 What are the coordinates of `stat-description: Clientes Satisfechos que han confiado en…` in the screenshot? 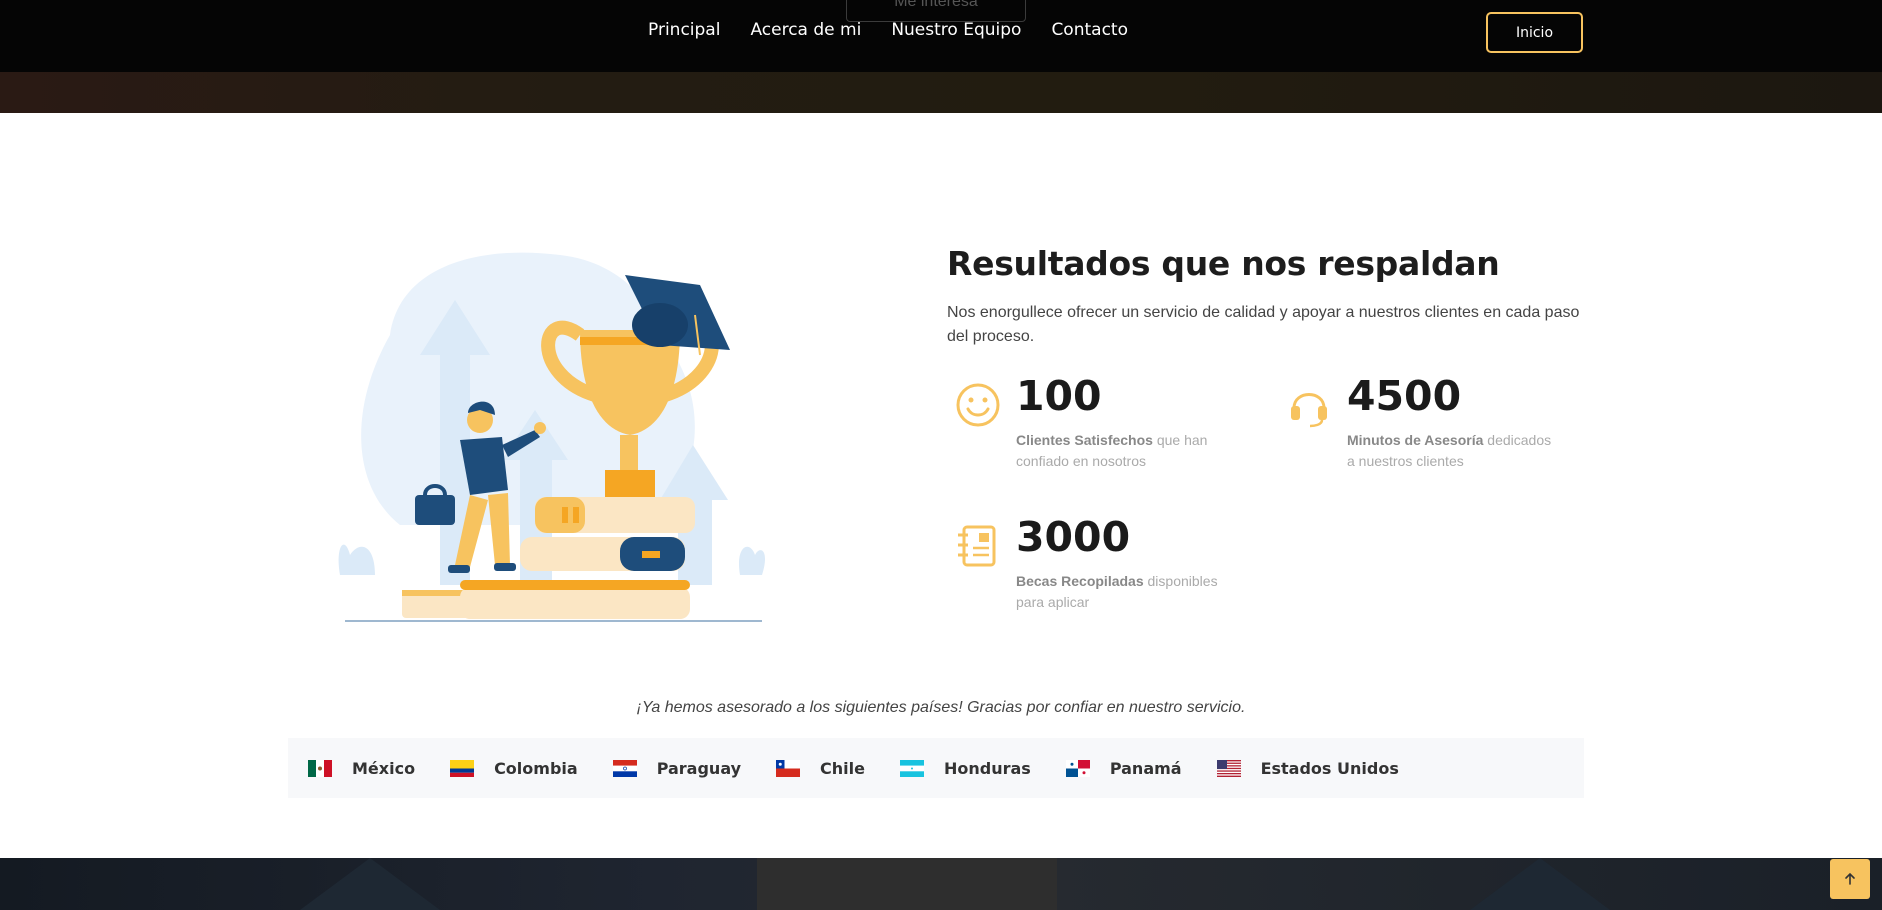 It's located at (1123, 451).